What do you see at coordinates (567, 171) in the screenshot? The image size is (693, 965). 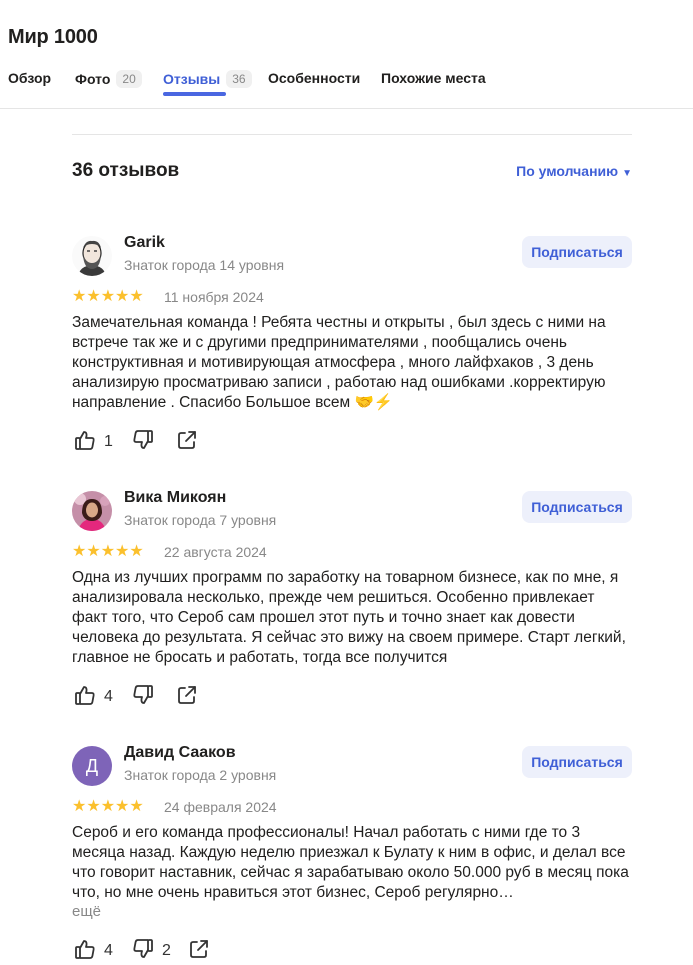 I see `sort-label: По умолчанию` at bounding box center [567, 171].